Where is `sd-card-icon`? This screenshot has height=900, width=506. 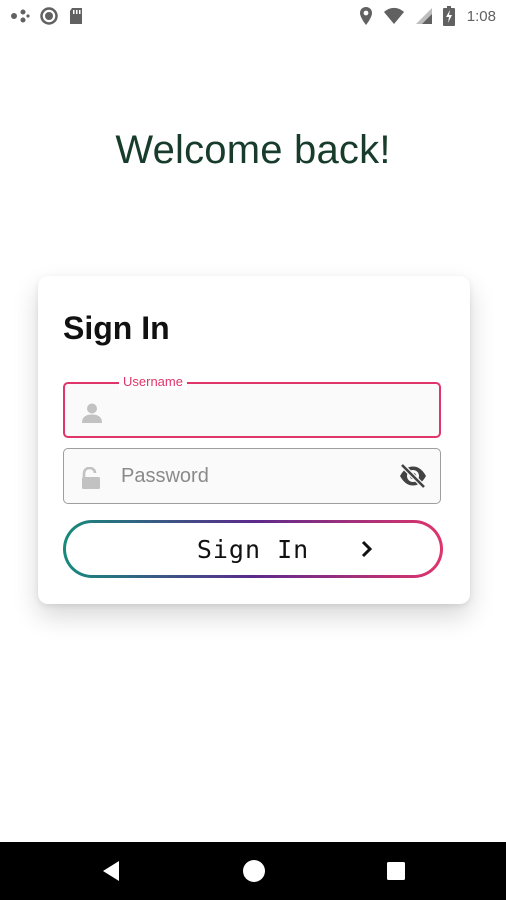 sd-card-icon is located at coordinates (76, 16).